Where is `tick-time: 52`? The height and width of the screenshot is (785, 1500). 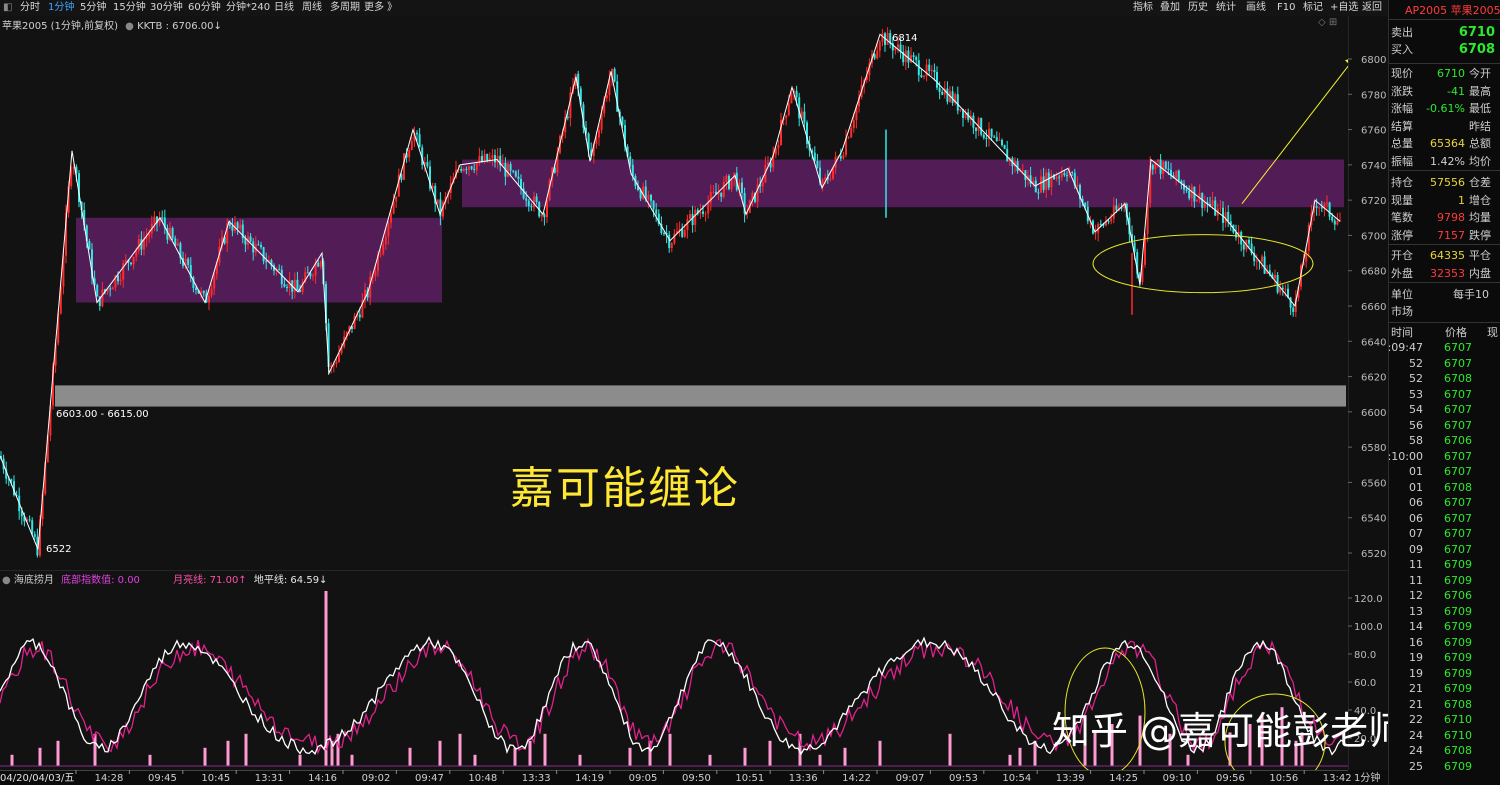
tick-time: 52 is located at coordinates (1416, 363).